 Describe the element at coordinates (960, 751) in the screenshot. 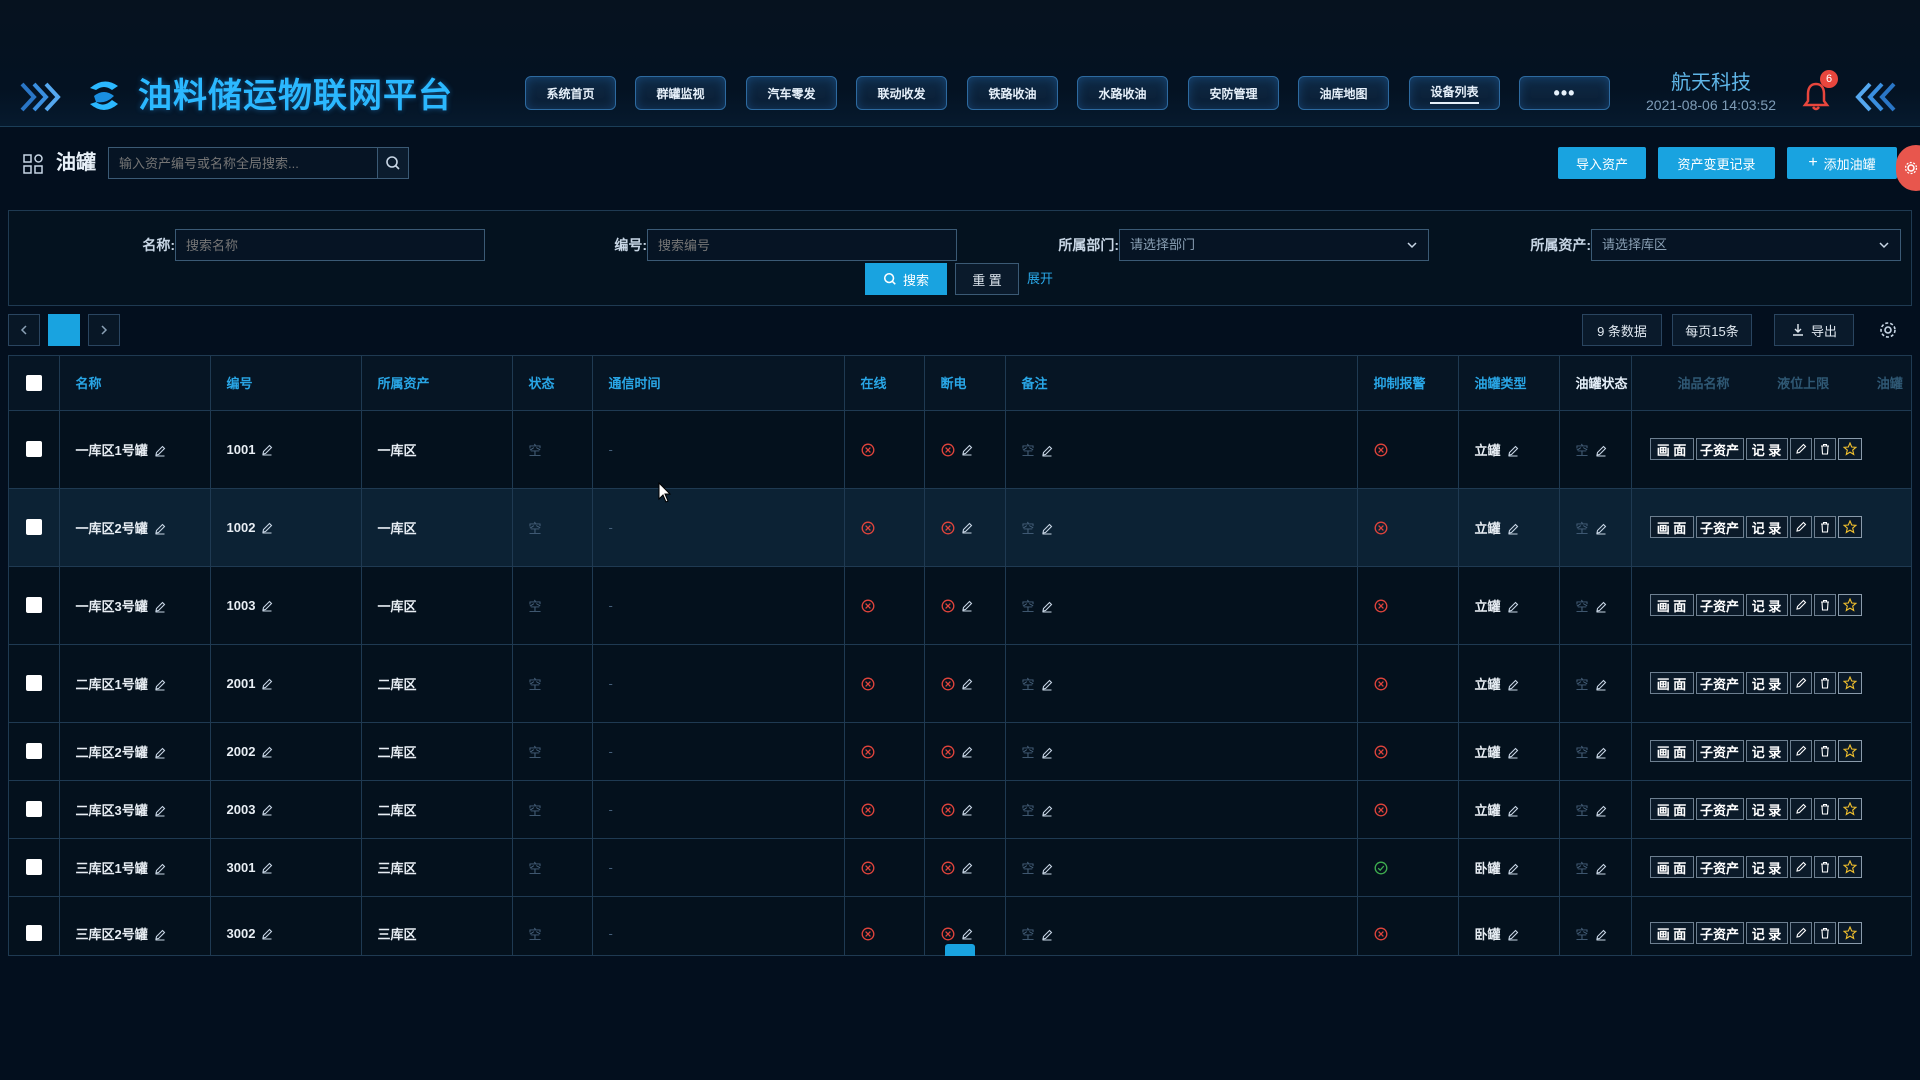

I see `table-row: 二库区2号罐 2002 二库区空 - 空立罐空画 面子资产记 录` at that location.